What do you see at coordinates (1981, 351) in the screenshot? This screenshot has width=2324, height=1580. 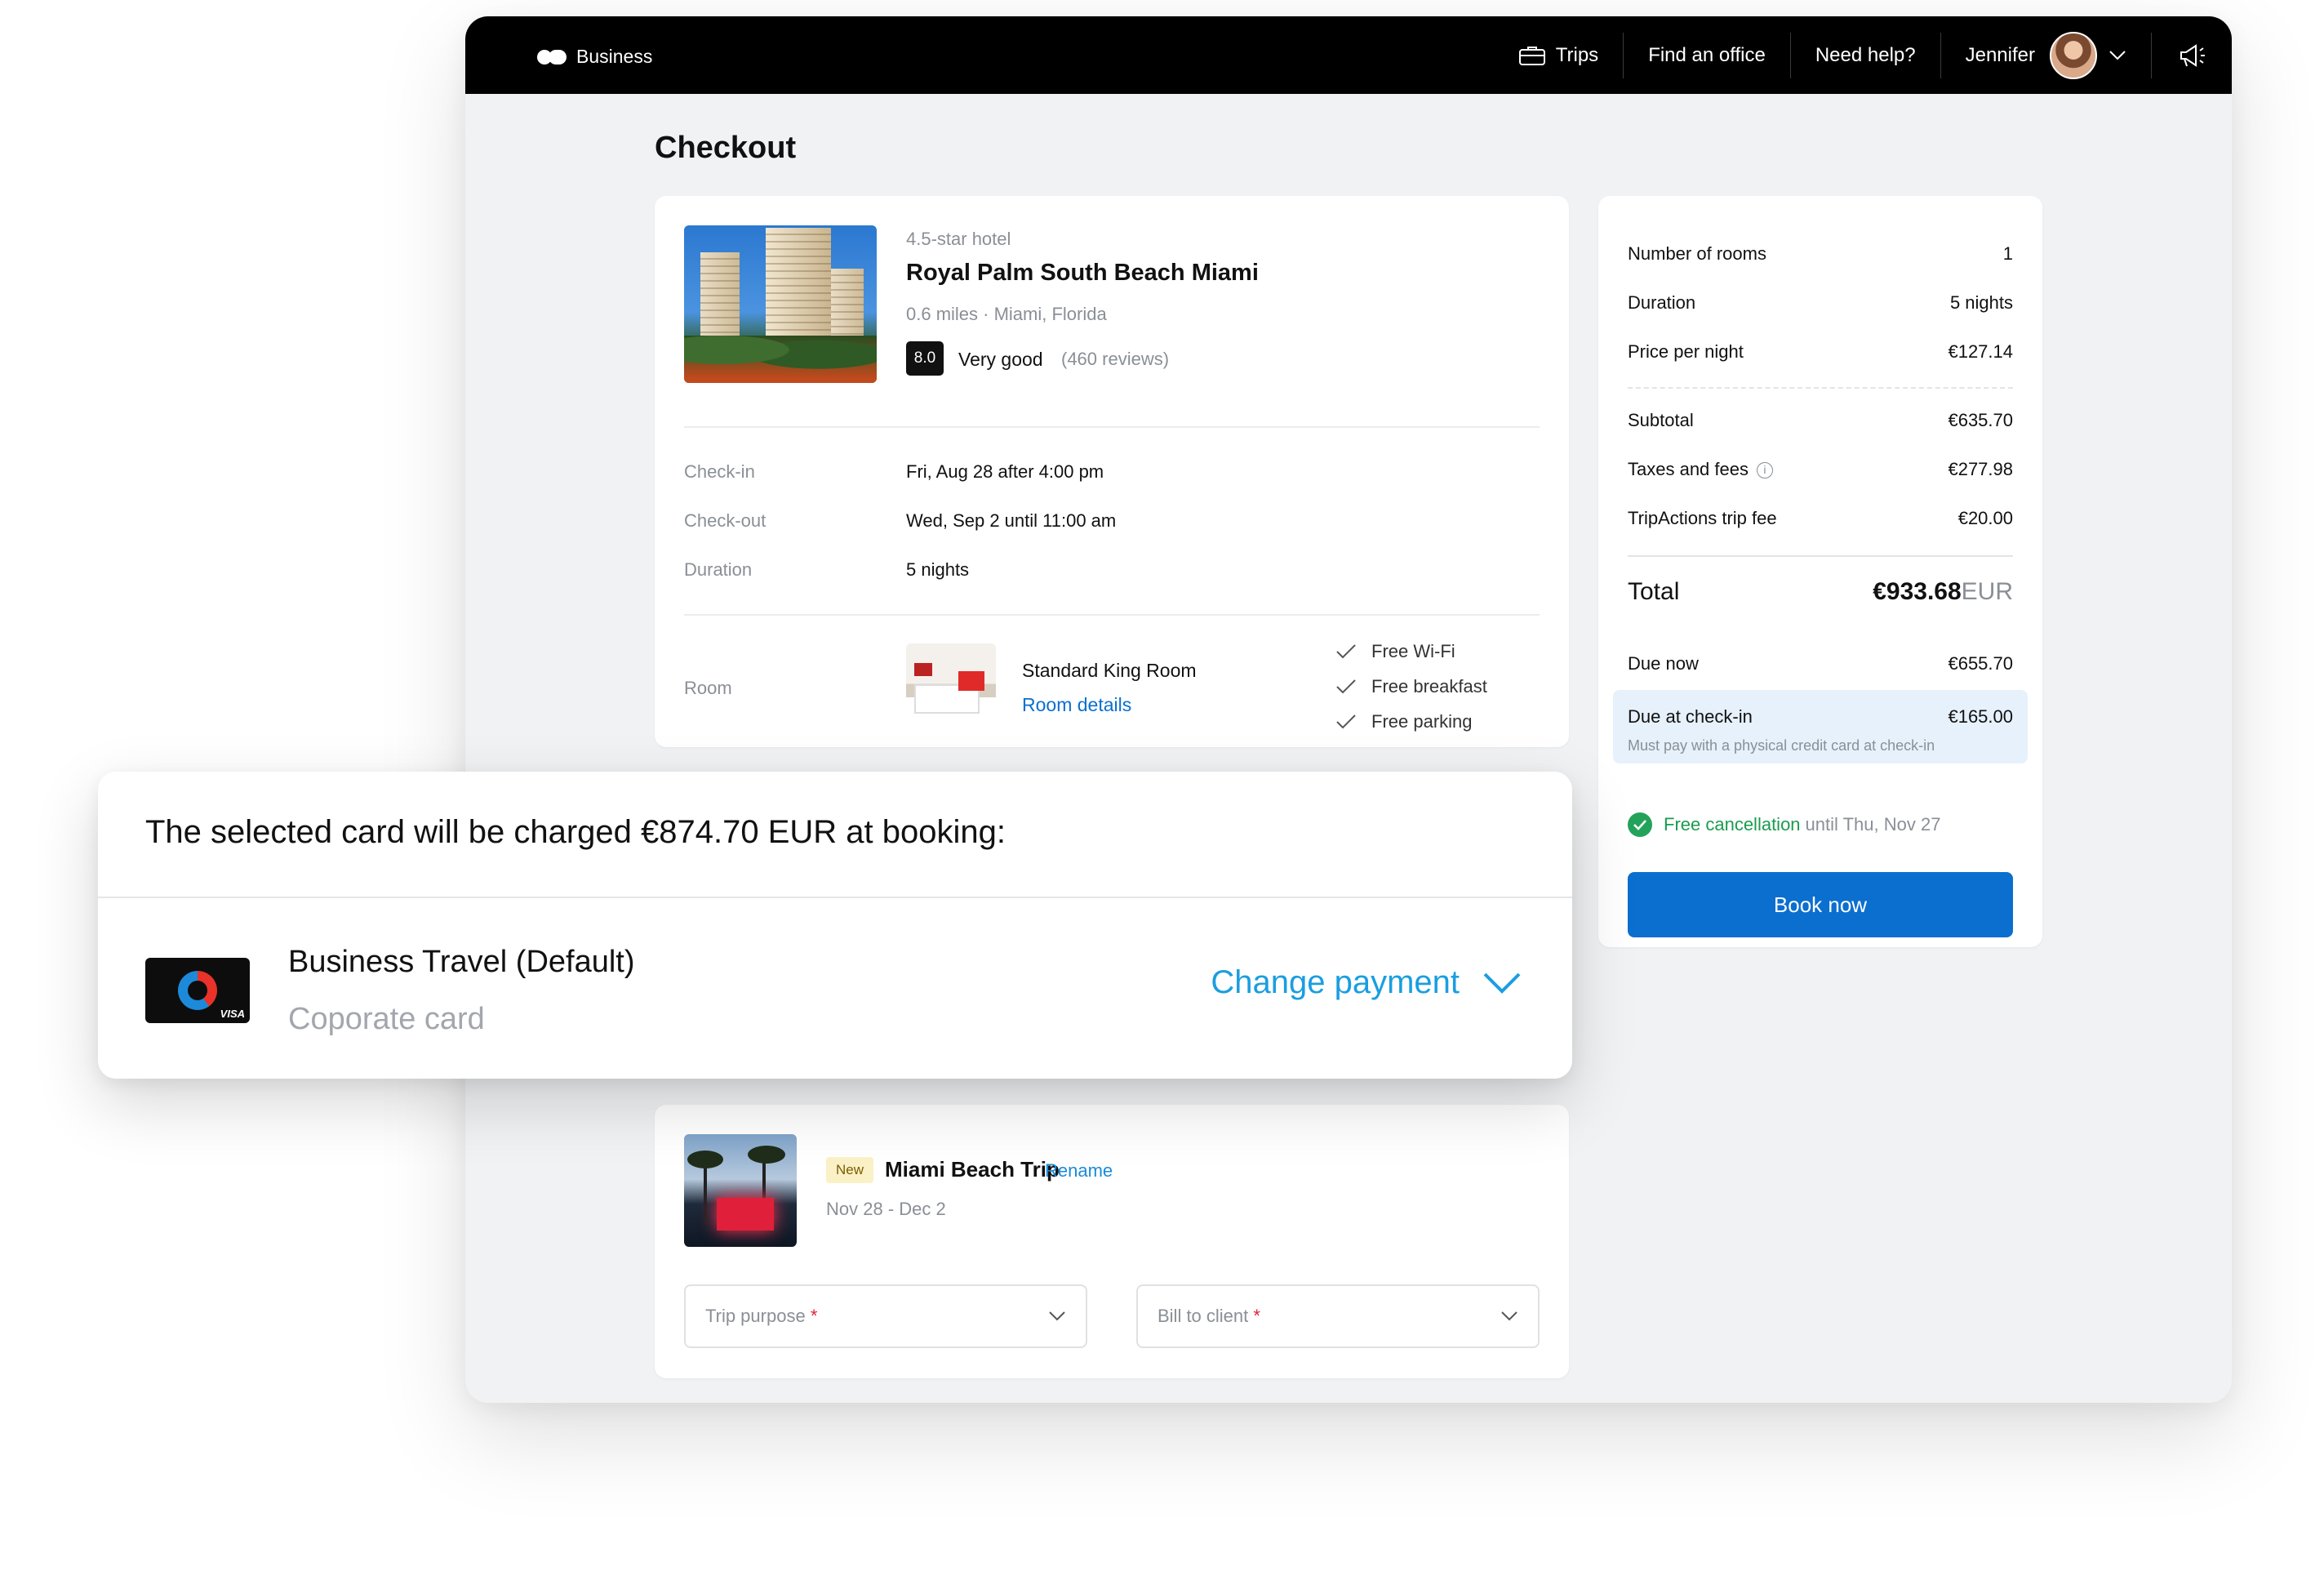 I see `ppn-value: €127.14` at bounding box center [1981, 351].